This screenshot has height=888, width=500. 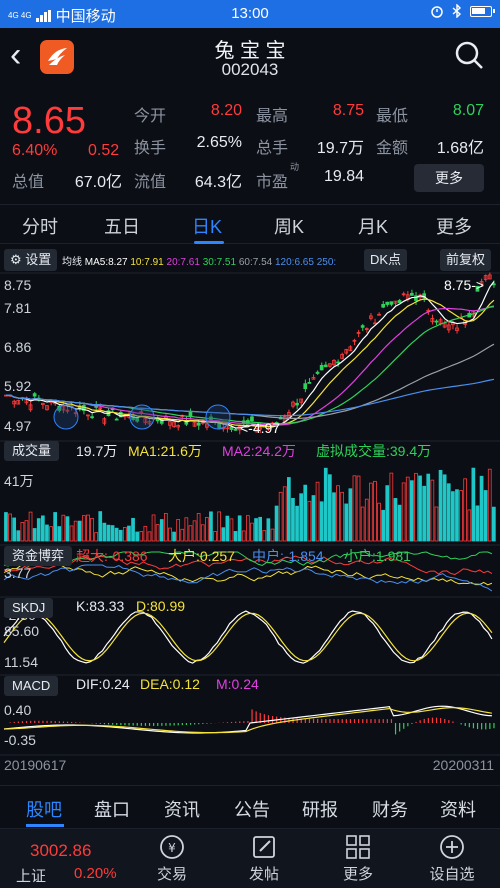 What do you see at coordinates (348, 110) in the screenshot?
I see `high-value: 8.75` at bounding box center [348, 110].